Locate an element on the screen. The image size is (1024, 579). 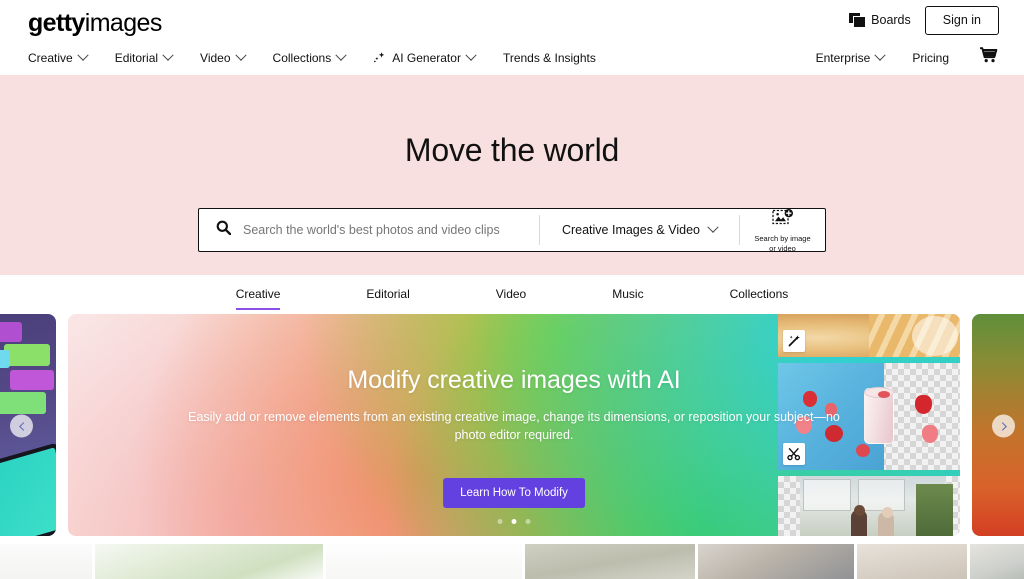
logo-bold-part: getty is located at coordinates (56, 22).